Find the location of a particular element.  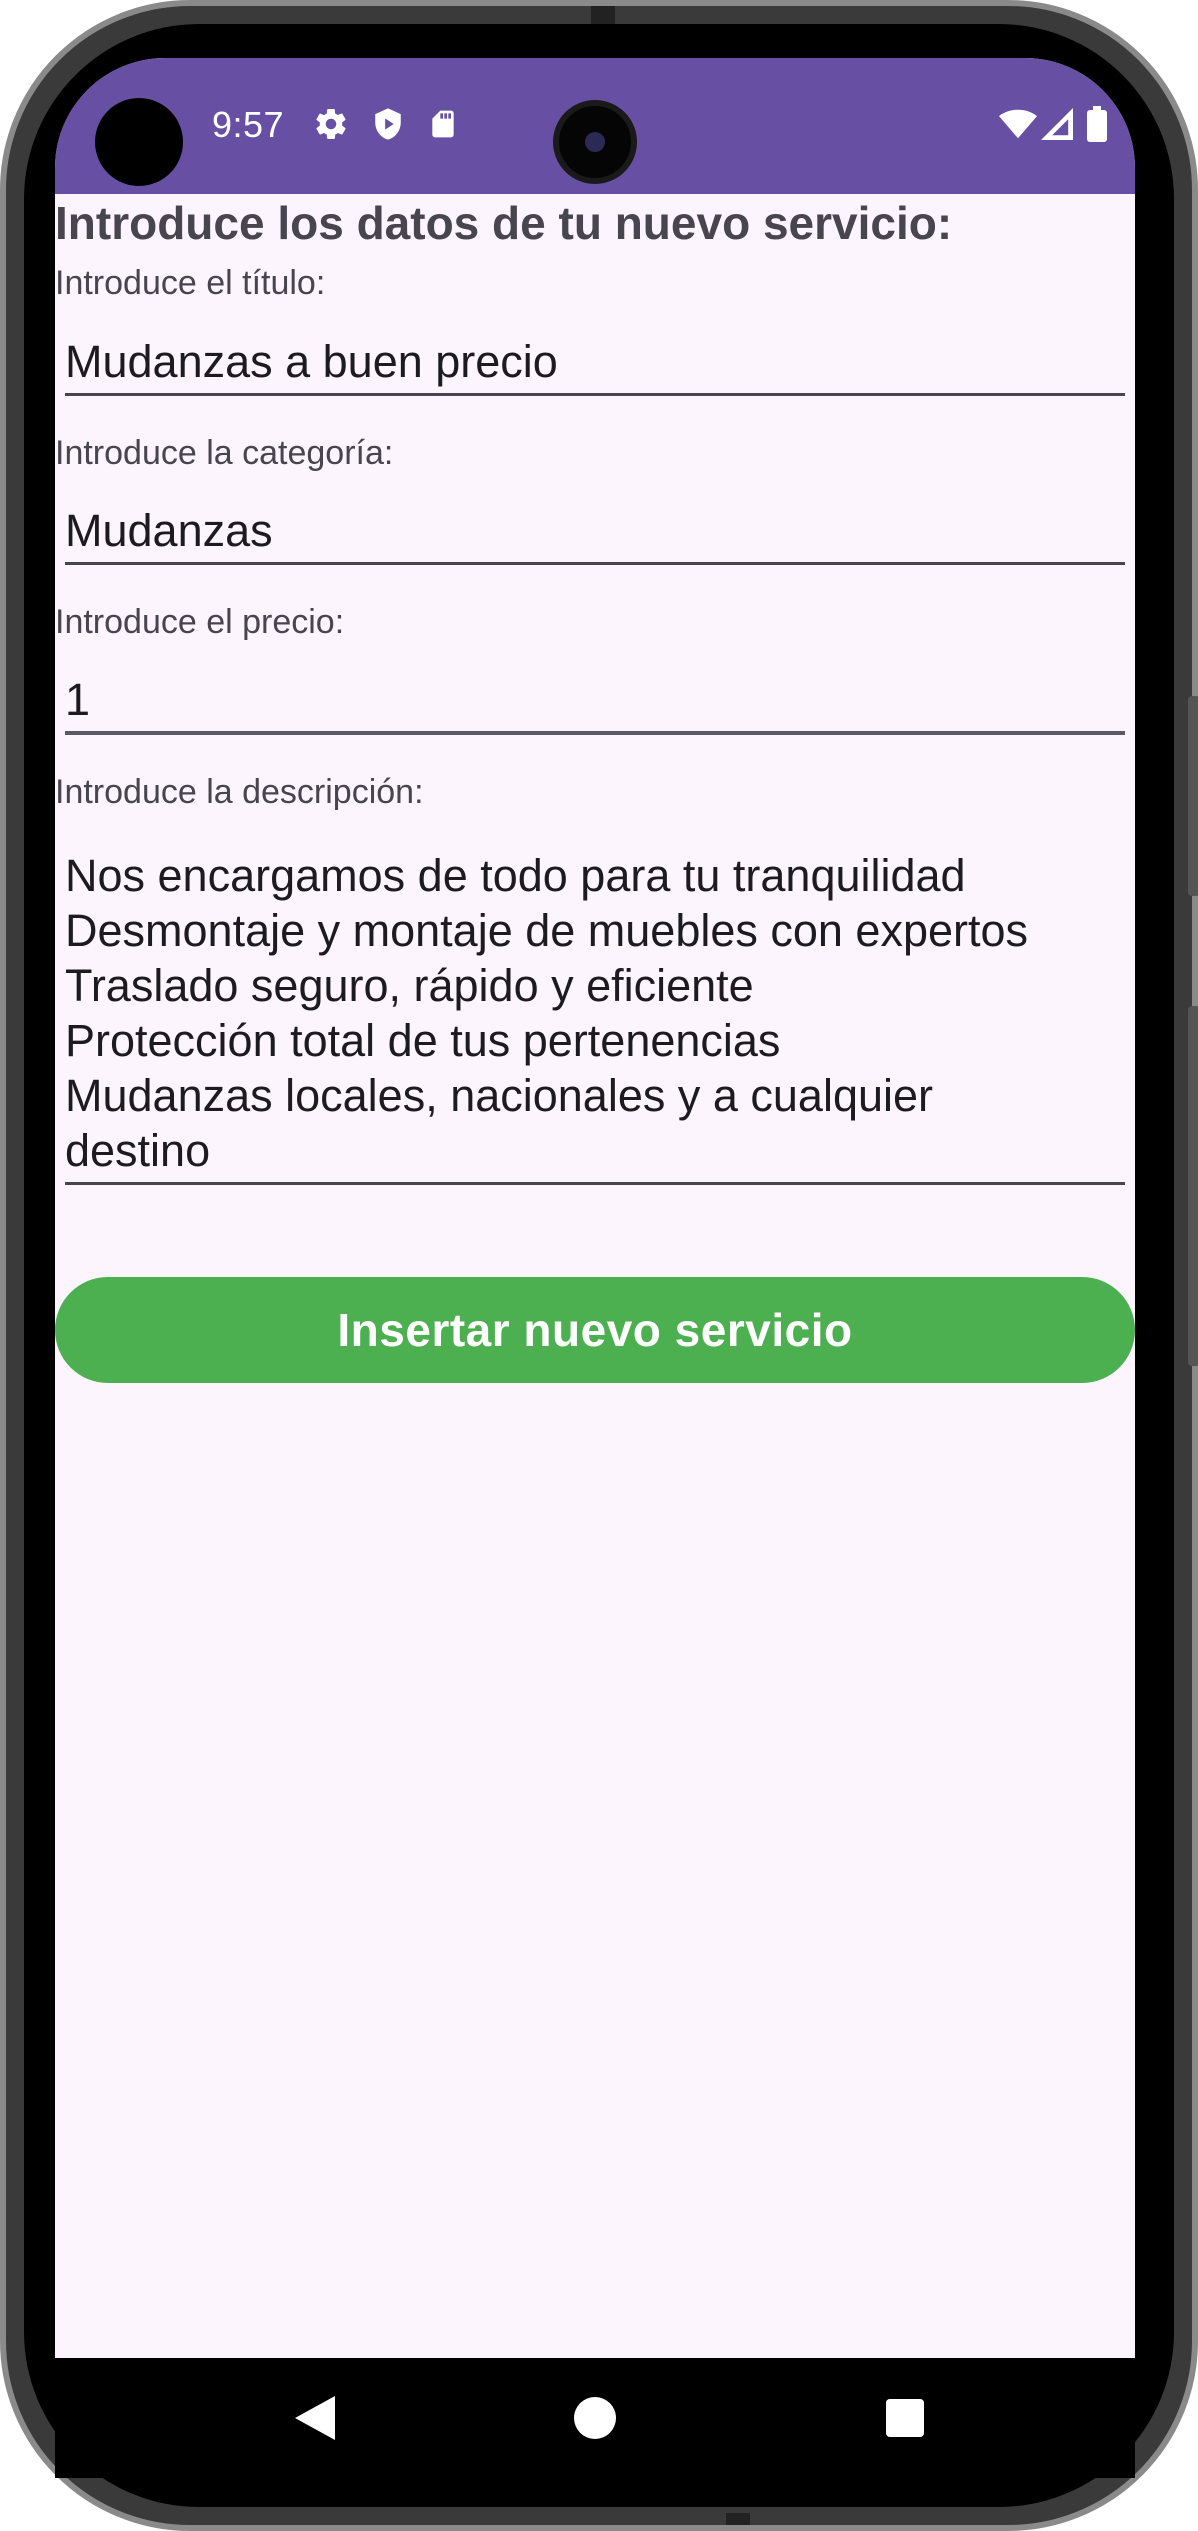

price-label: Introduce el precio: is located at coordinates (200, 622).